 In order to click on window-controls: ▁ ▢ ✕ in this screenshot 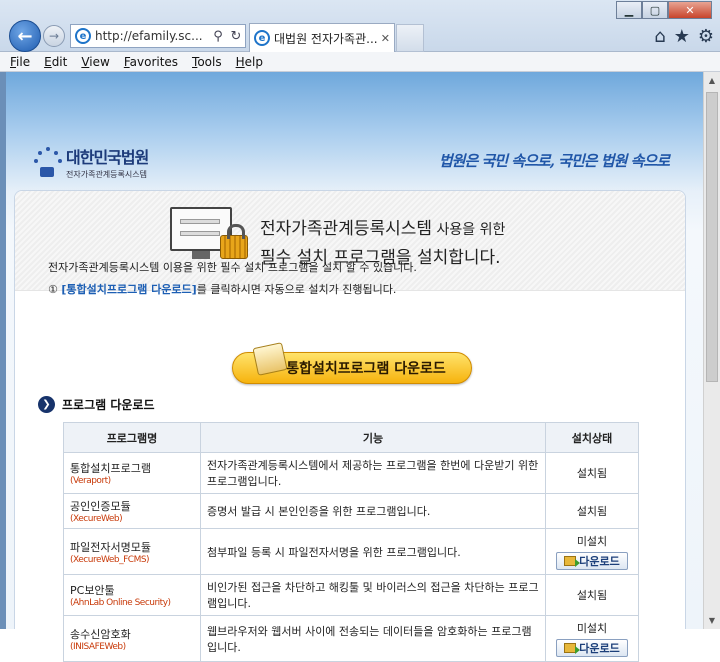, I will do `click(664, 10)`.